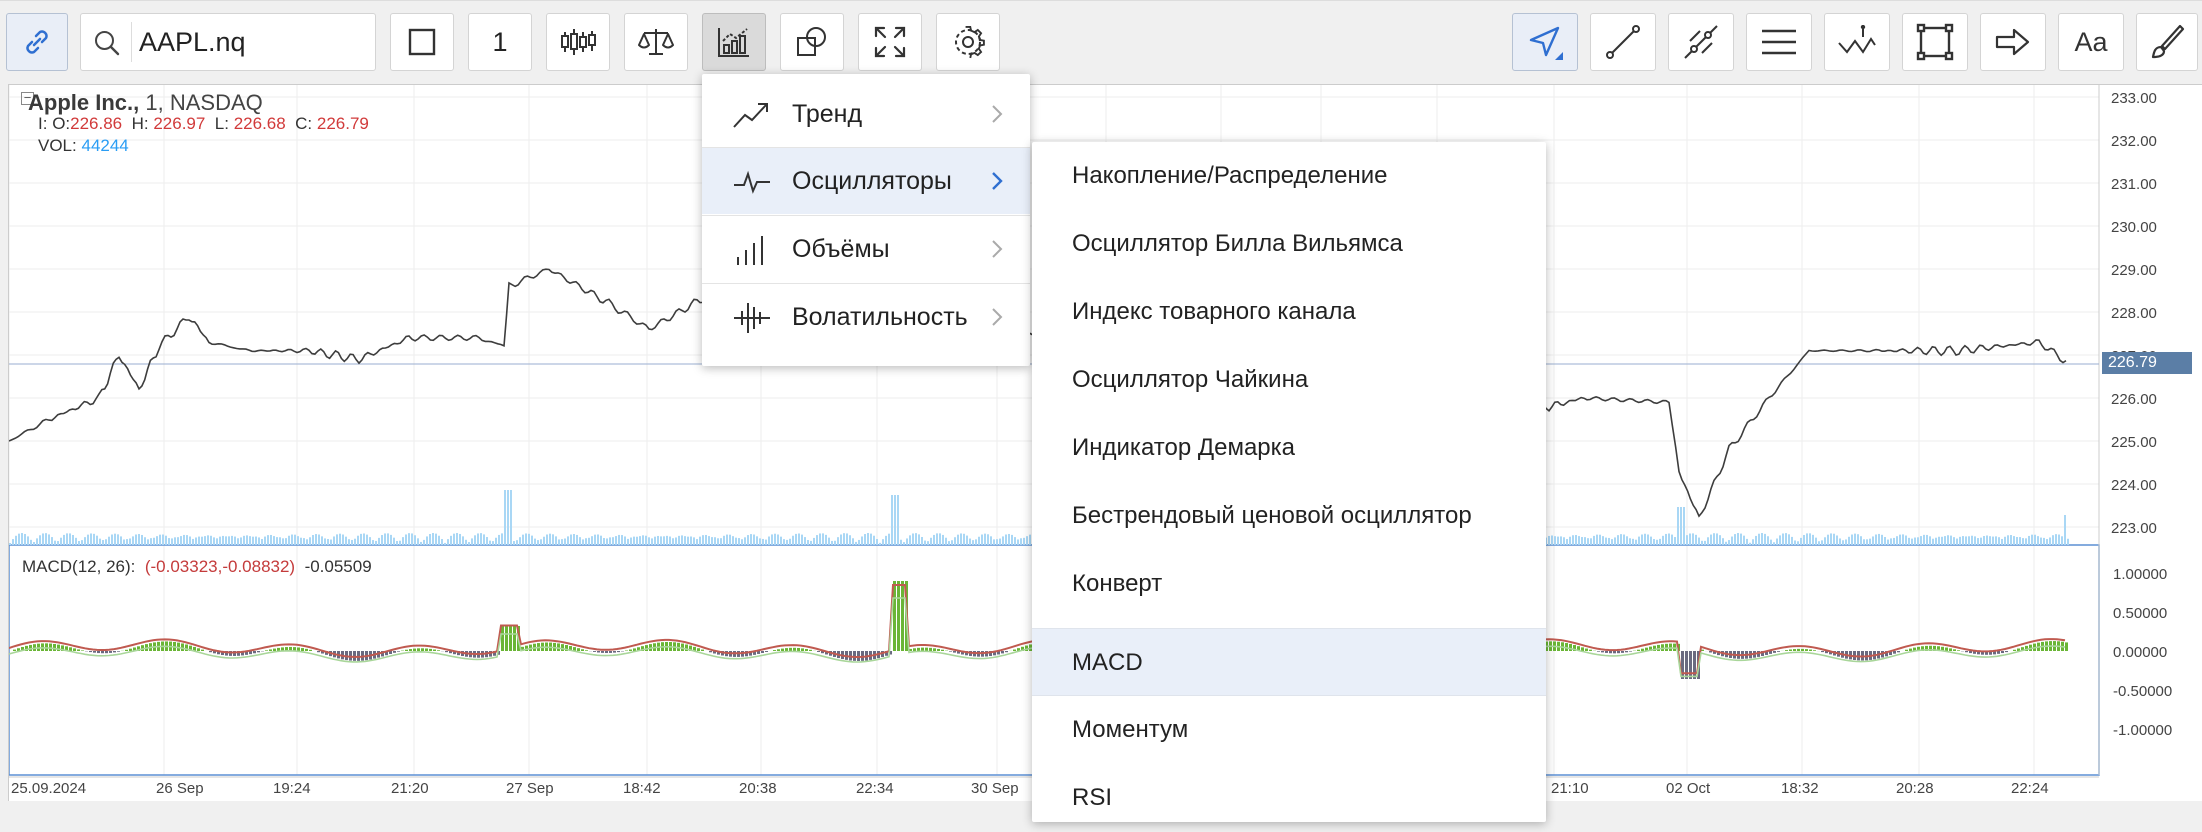  Describe the element at coordinates (1289, 662) in the screenshot. I see `submenu-item-macd: MACD` at that location.